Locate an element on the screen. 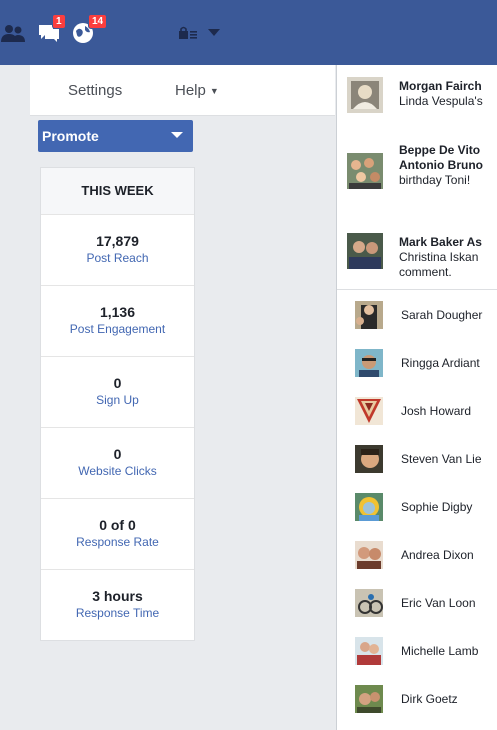 The image size is (497, 730). contact-item: Josh Howard is located at coordinates (417, 412).